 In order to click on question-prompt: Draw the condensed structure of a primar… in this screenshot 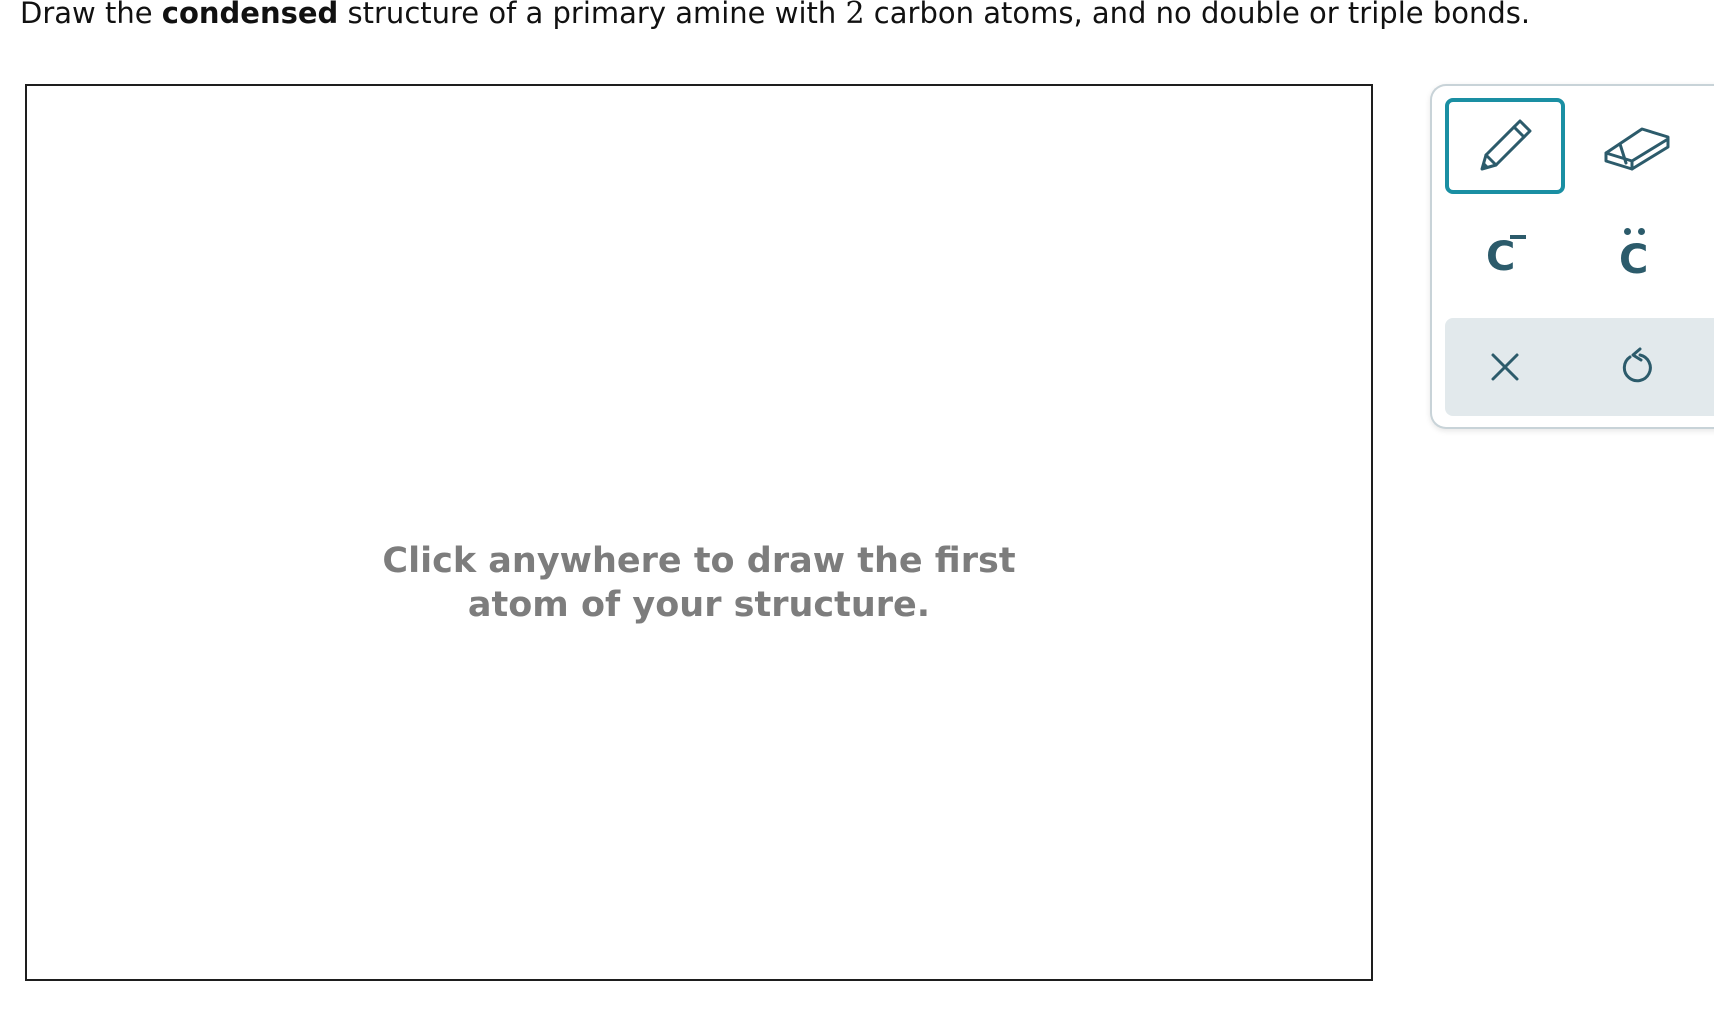, I will do `click(775, 16)`.